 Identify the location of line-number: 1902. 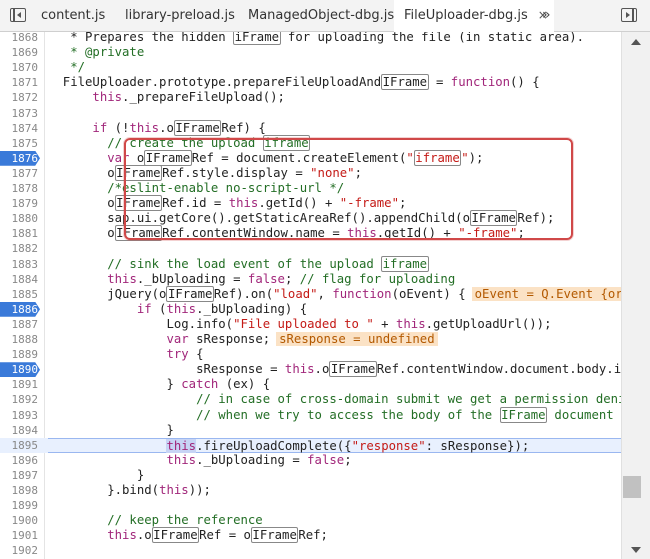
(20, 550).